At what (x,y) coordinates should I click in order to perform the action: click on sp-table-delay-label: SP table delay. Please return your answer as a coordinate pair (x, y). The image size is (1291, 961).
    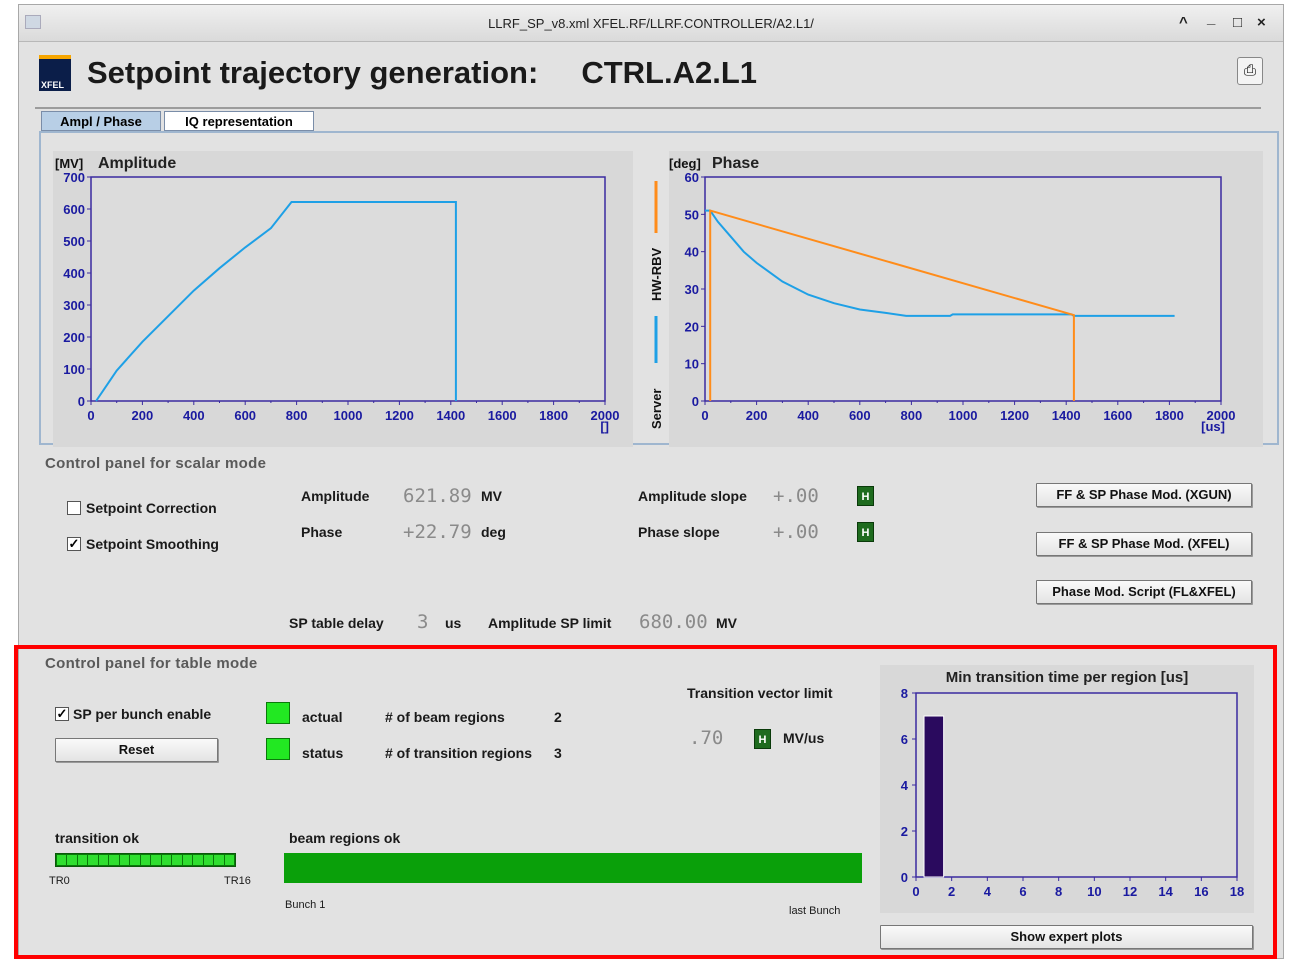
    Looking at the image, I should click on (336, 623).